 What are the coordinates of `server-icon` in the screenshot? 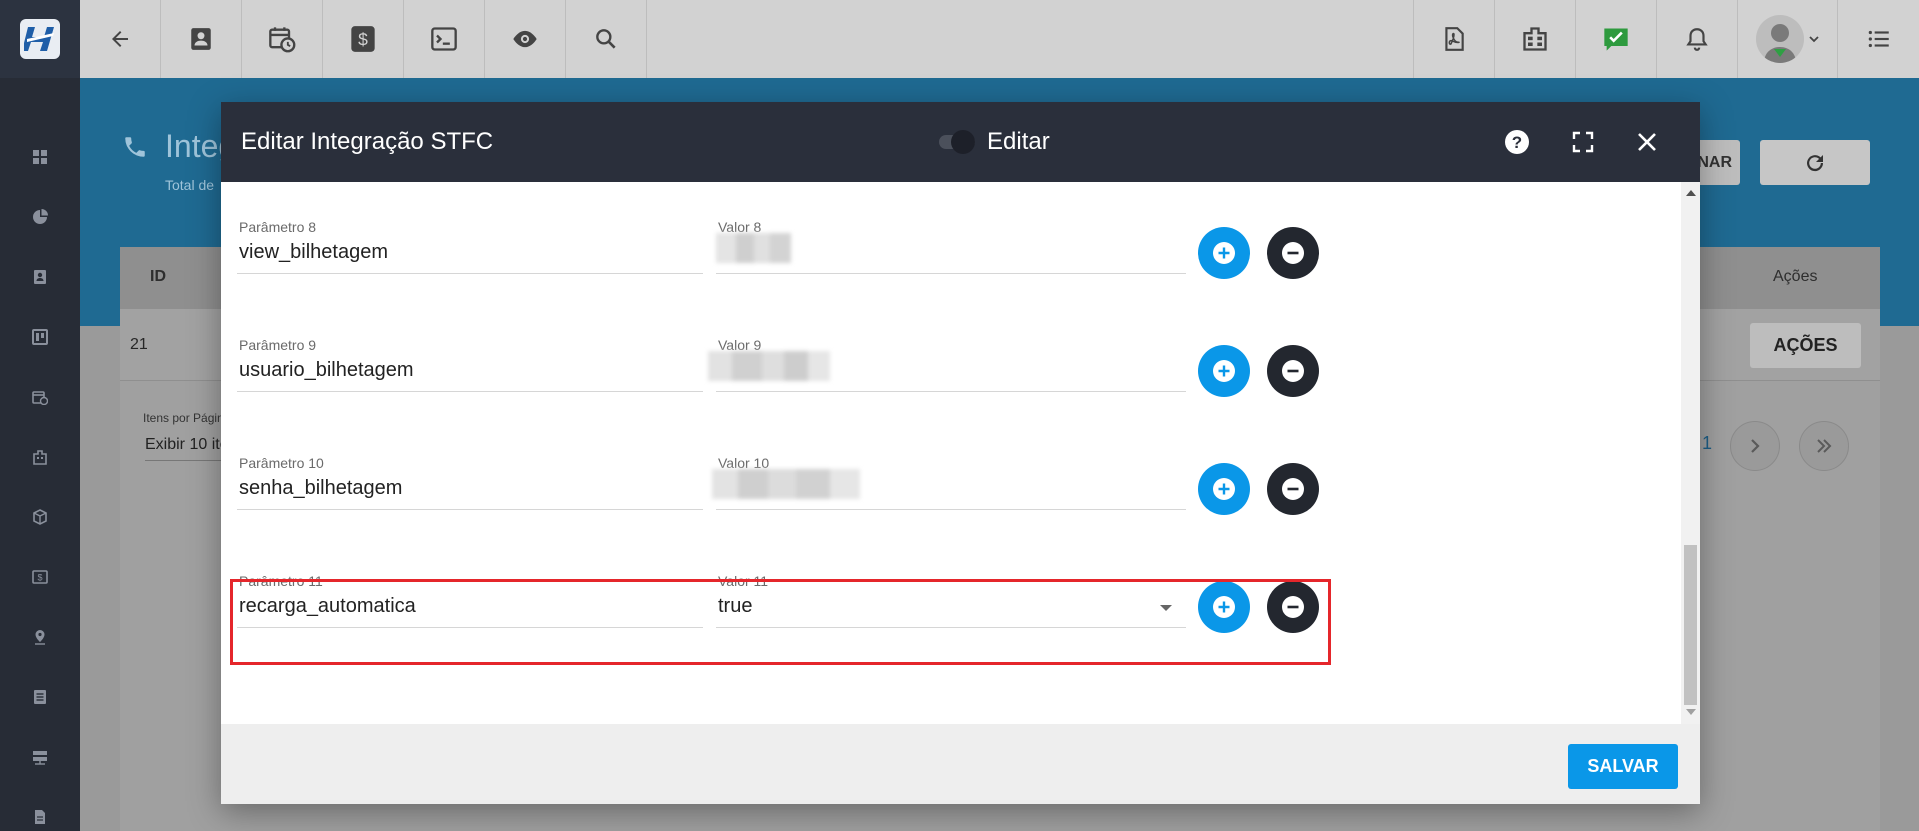 It's located at (40, 758).